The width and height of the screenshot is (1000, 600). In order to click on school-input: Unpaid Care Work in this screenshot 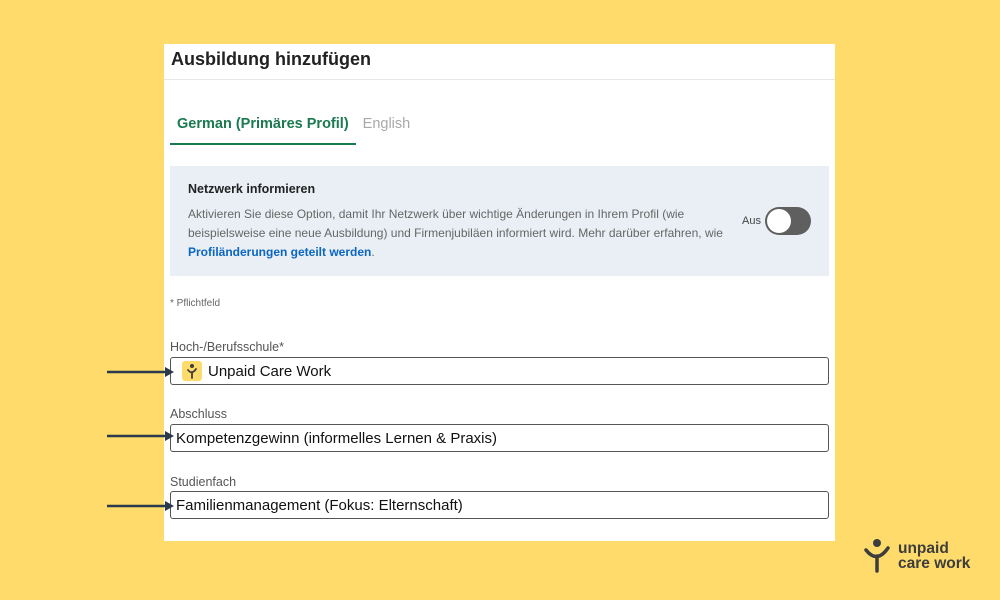, I will do `click(499, 371)`.